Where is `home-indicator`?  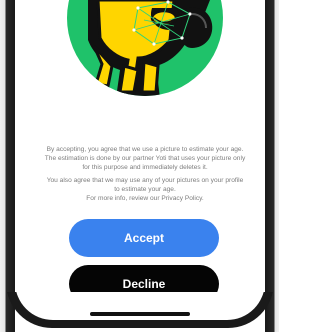
home-indicator is located at coordinates (139, 314).